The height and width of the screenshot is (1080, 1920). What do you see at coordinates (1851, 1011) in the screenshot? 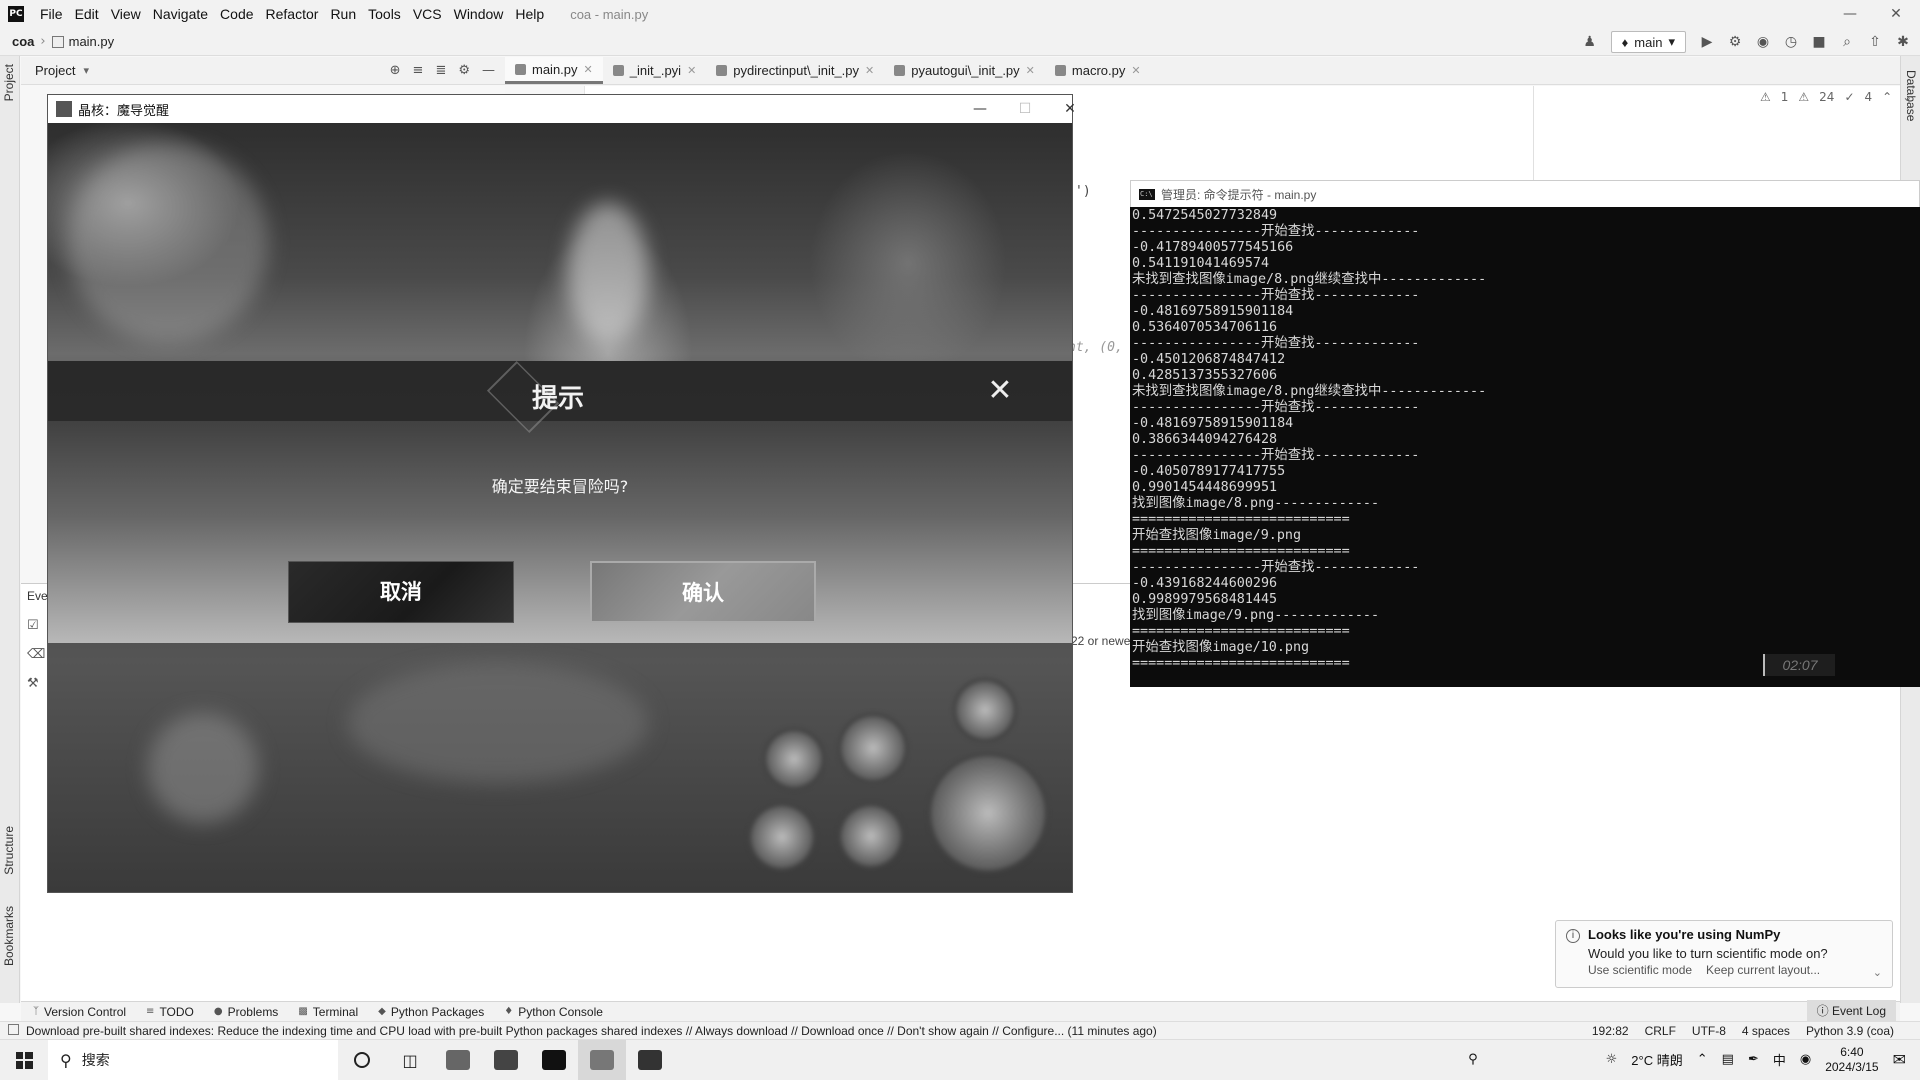
I see `event-log-button: ⓘ Event Log` at bounding box center [1851, 1011].